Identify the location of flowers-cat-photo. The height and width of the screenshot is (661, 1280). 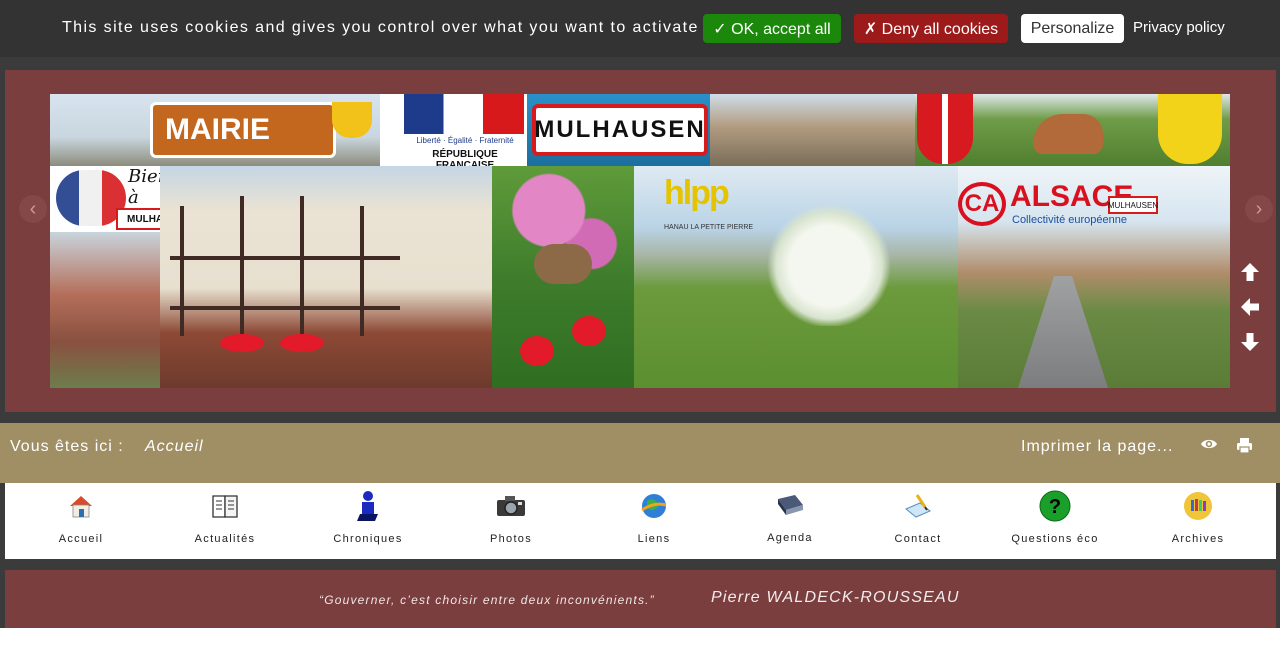
(563, 277).